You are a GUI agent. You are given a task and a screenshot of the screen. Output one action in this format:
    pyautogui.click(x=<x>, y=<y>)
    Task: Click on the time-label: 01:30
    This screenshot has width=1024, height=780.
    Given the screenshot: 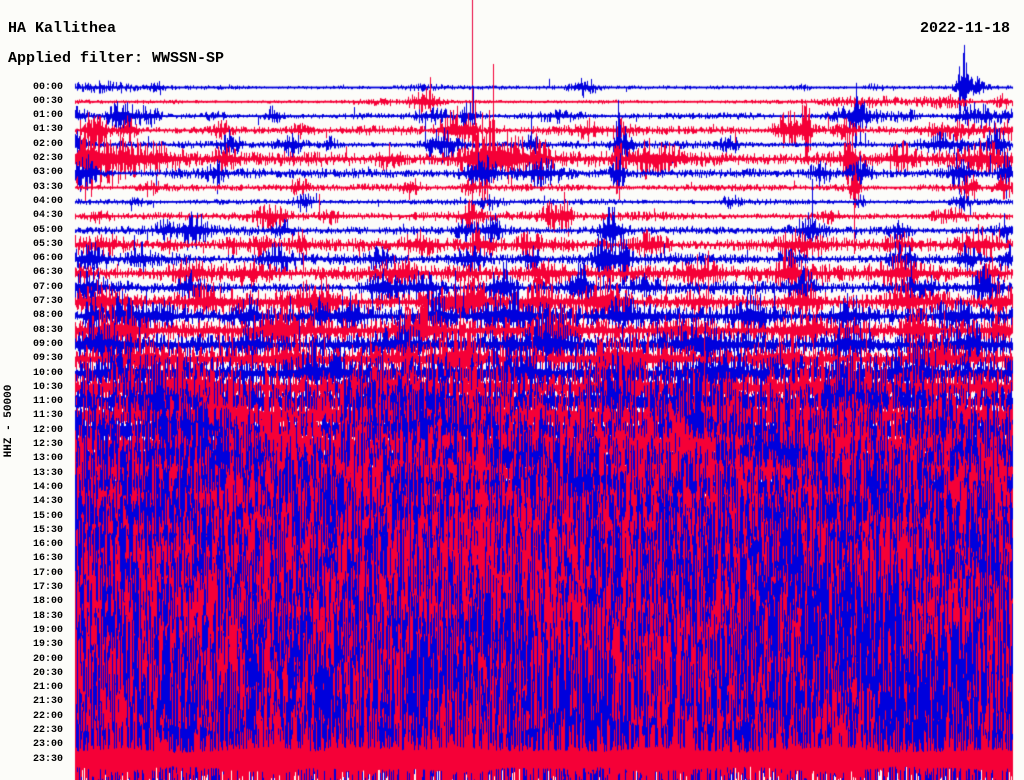 What is the action you would take?
    pyautogui.click(x=47, y=130)
    